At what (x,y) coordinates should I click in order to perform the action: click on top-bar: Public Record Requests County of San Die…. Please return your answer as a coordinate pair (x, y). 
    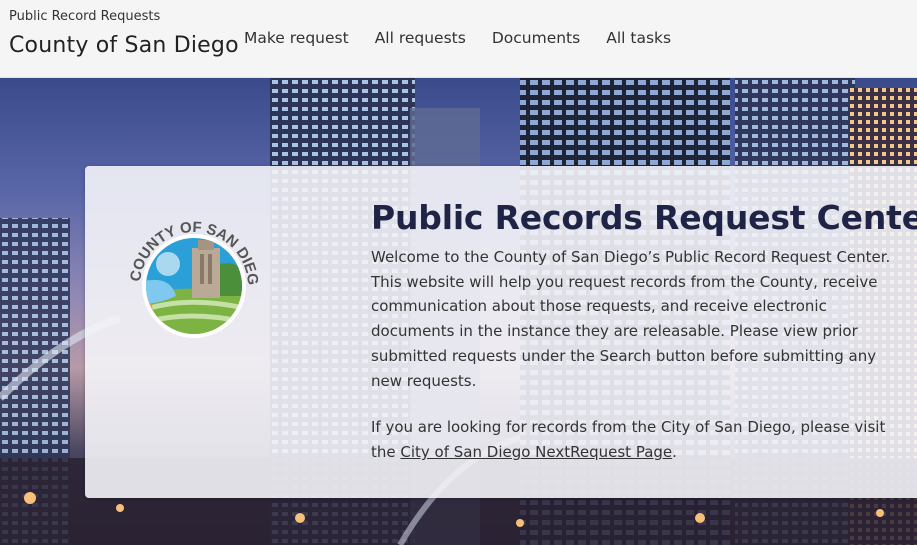
    Looking at the image, I should click on (458, 39).